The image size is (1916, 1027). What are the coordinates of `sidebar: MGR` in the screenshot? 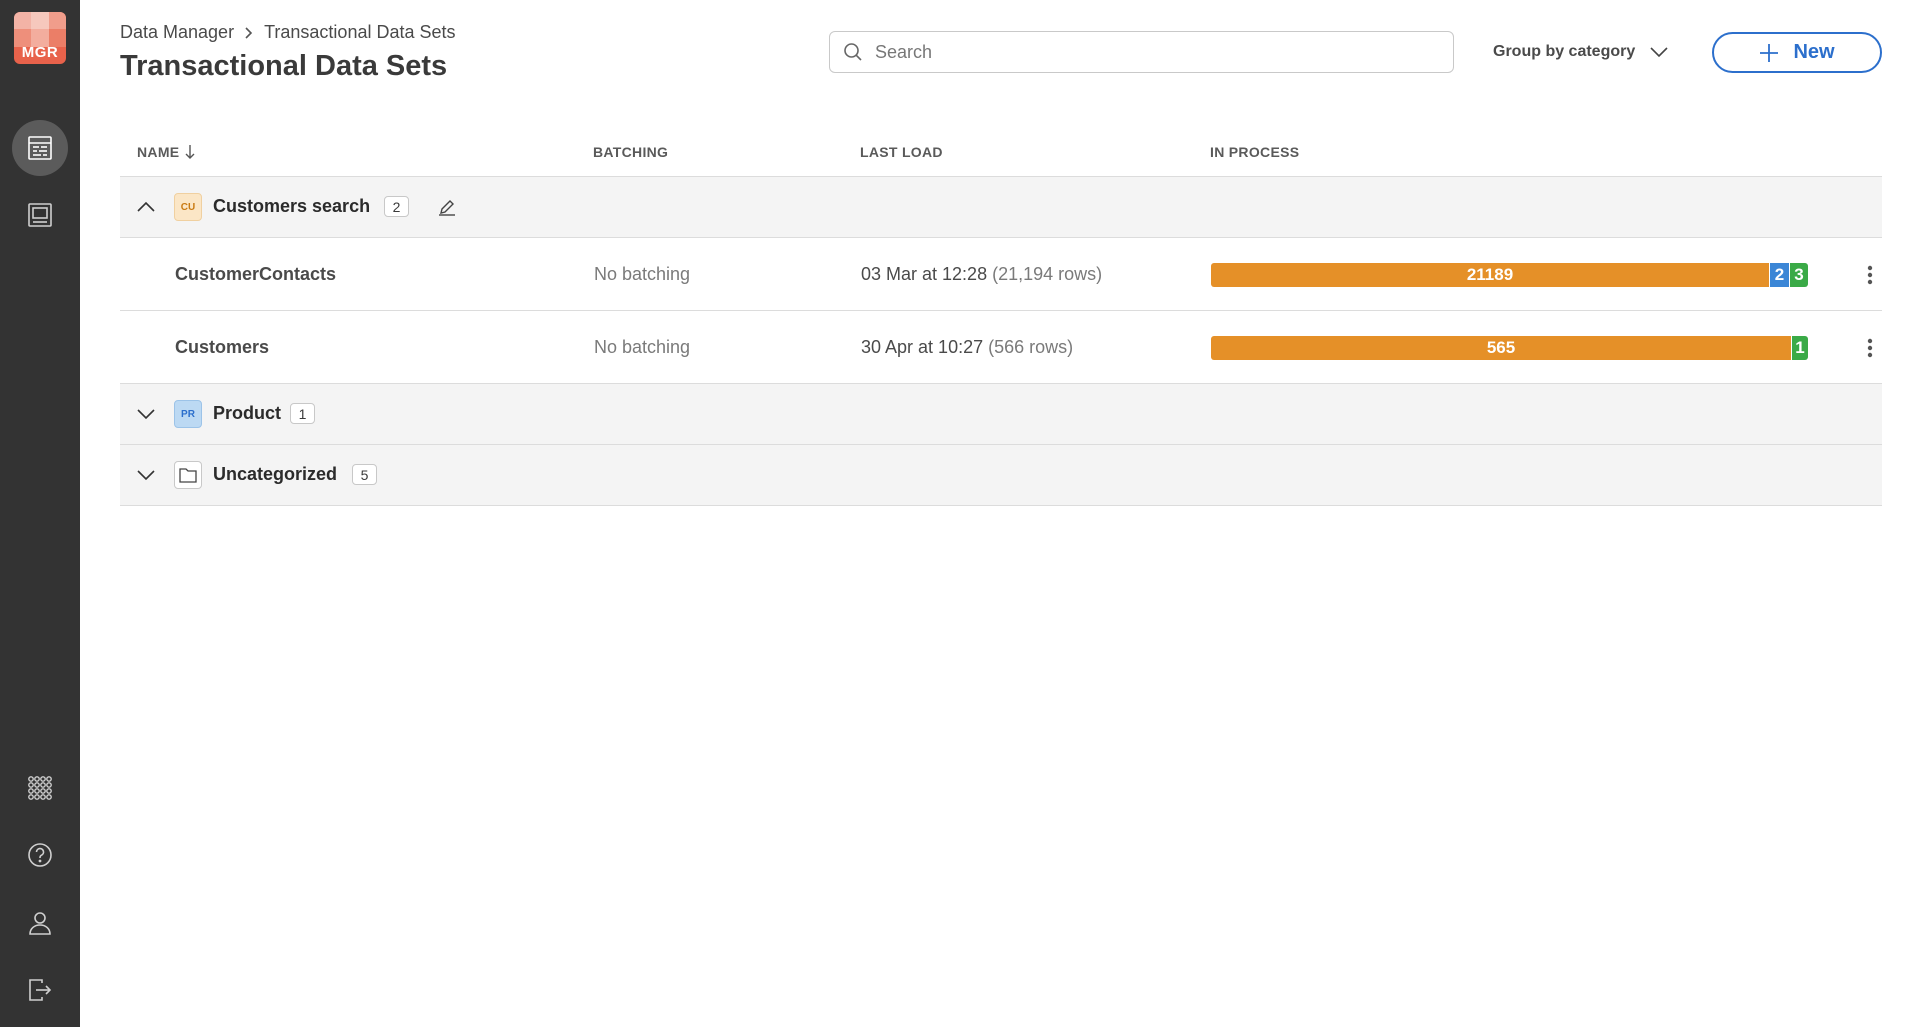 It's located at (40, 513).